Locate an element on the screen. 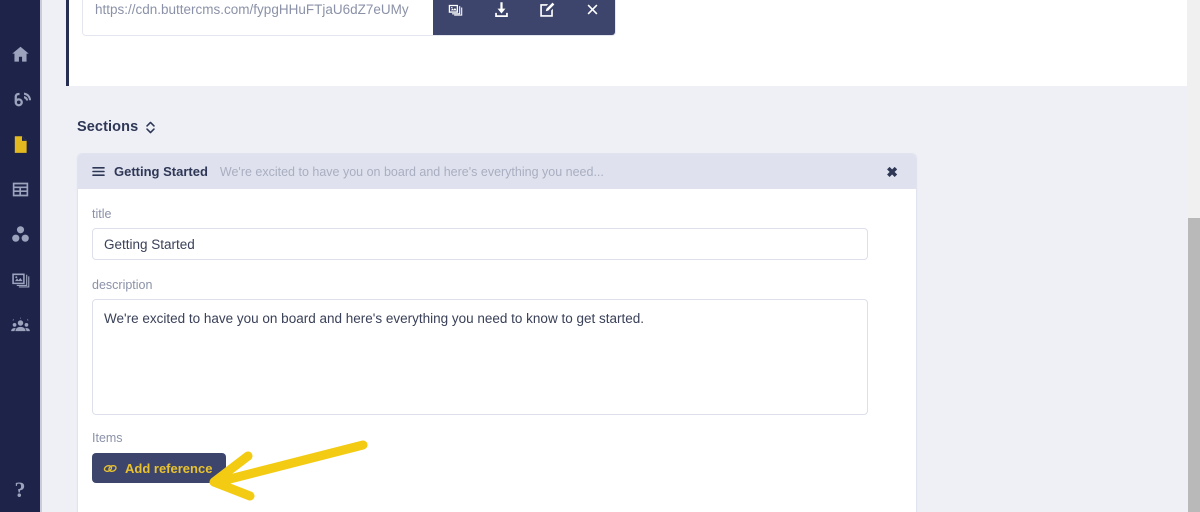 The height and width of the screenshot is (512, 1200). sections-heading: Sections is located at coordinates (108, 127).